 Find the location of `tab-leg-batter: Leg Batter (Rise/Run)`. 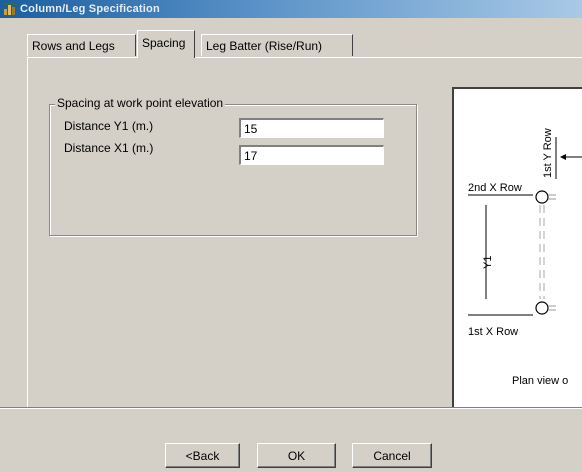

tab-leg-batter: Leg Batter (Rise/Run) is located at coordinates (277, 45).